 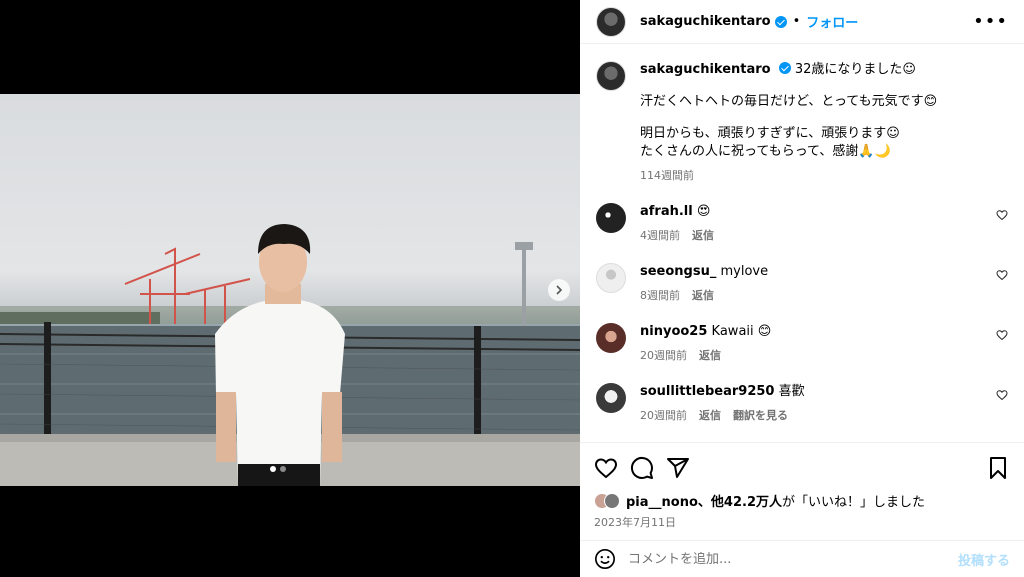 I want to click on comment-text: Kawaii 😊, so click(x=741, y=331).